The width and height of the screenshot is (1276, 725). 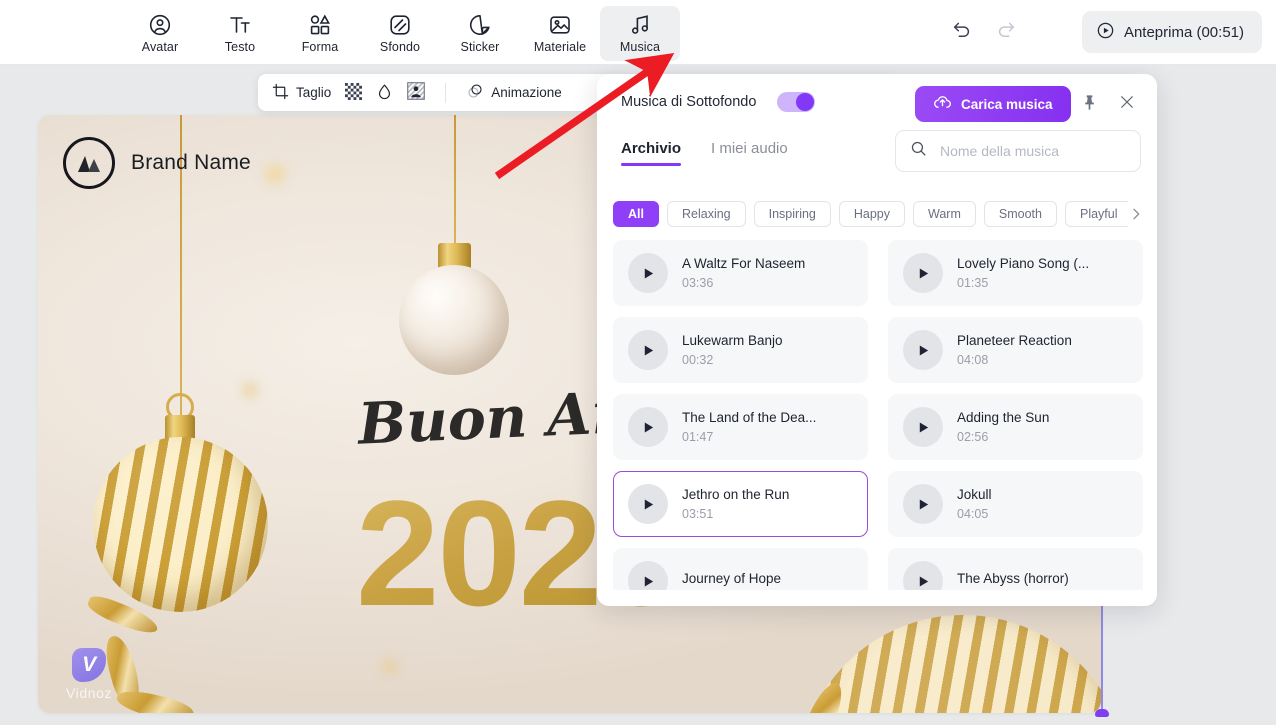 I want to click on music-track-item: Jethro on the Run 03:51, so click(x=740, y=504).